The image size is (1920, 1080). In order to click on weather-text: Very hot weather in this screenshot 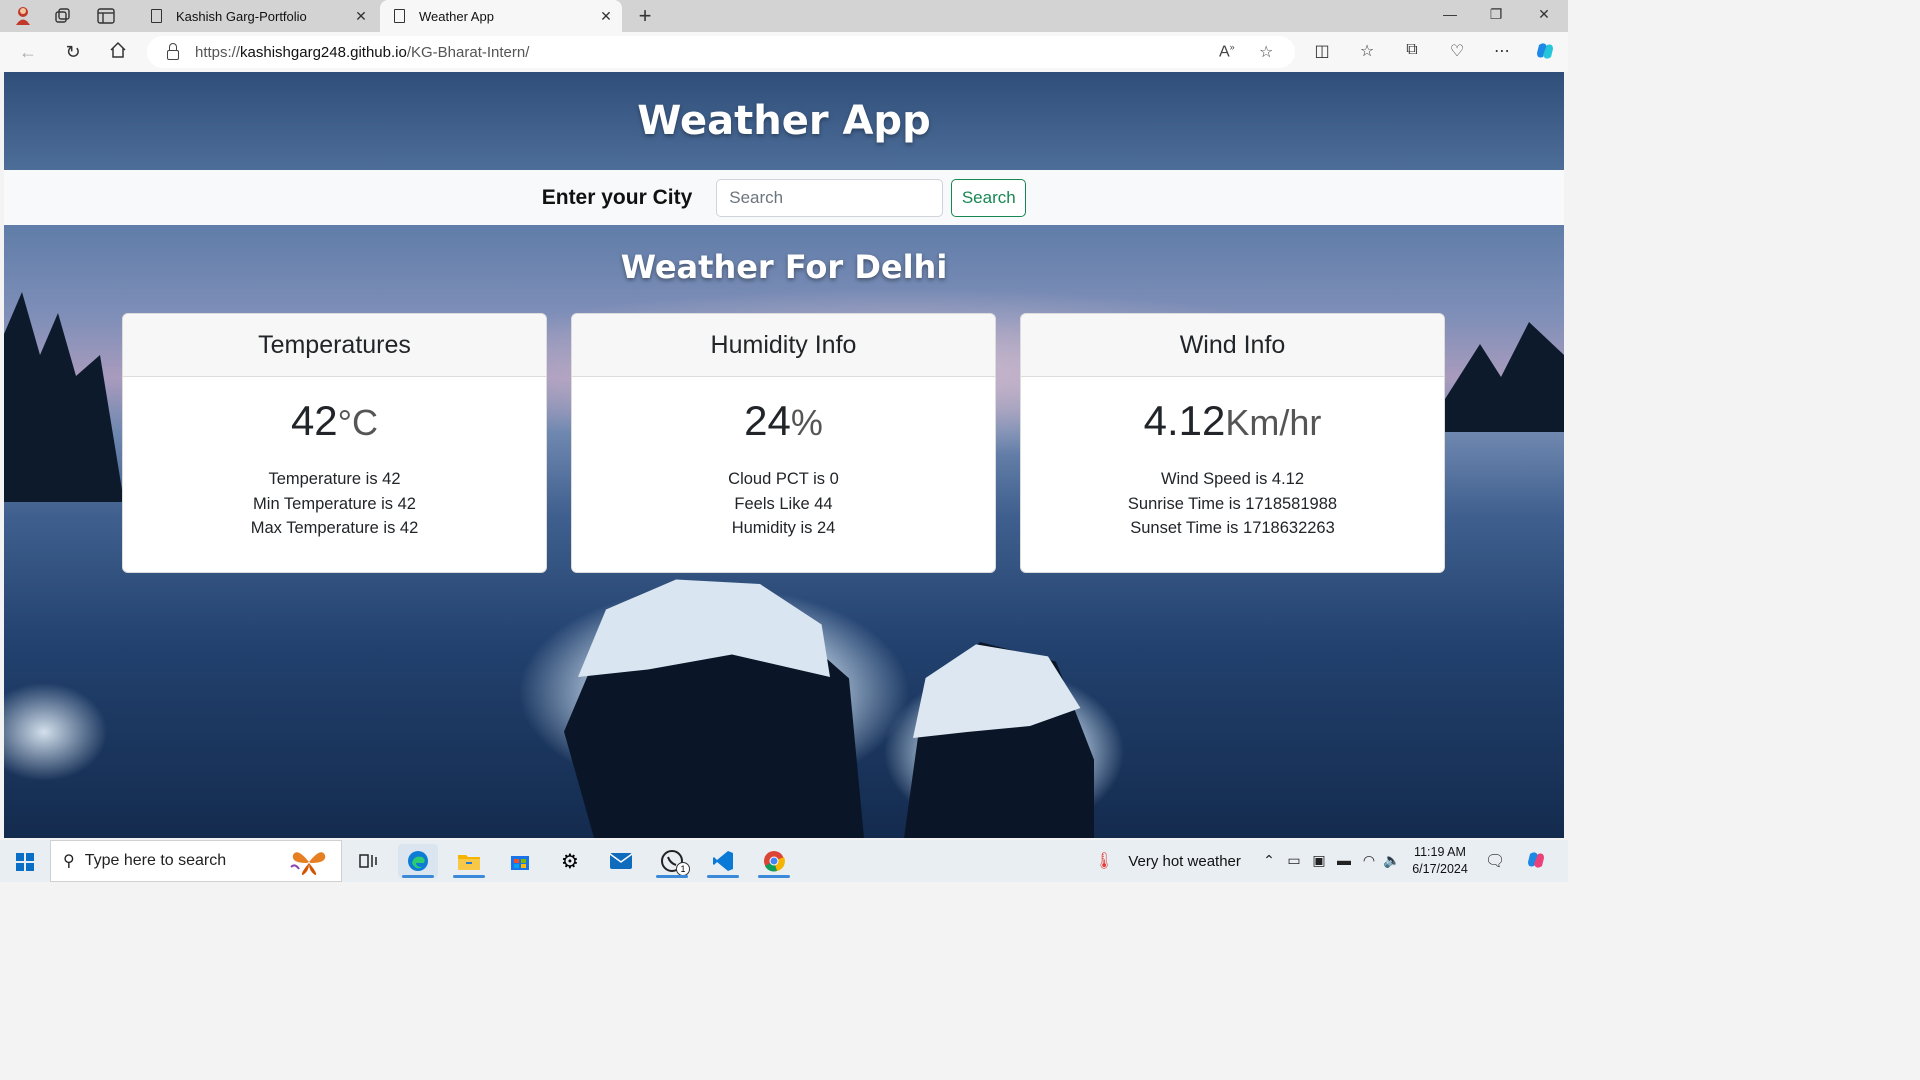, I will do `click(1184, 861)`.